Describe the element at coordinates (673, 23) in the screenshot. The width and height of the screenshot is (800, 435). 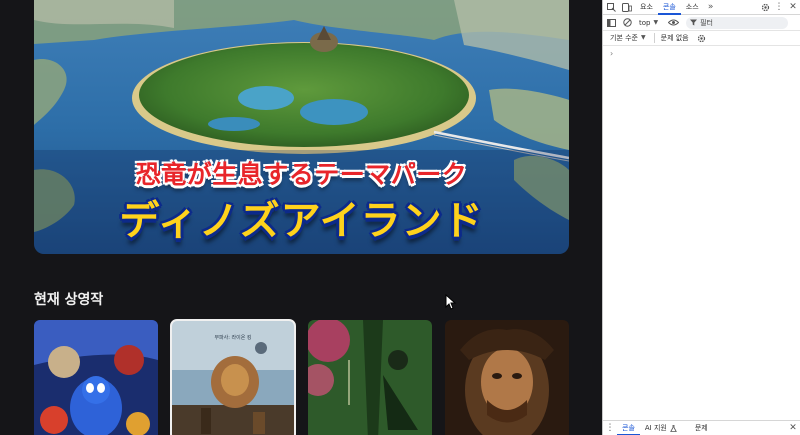
I see `live-expression-eye-icon` at that location.